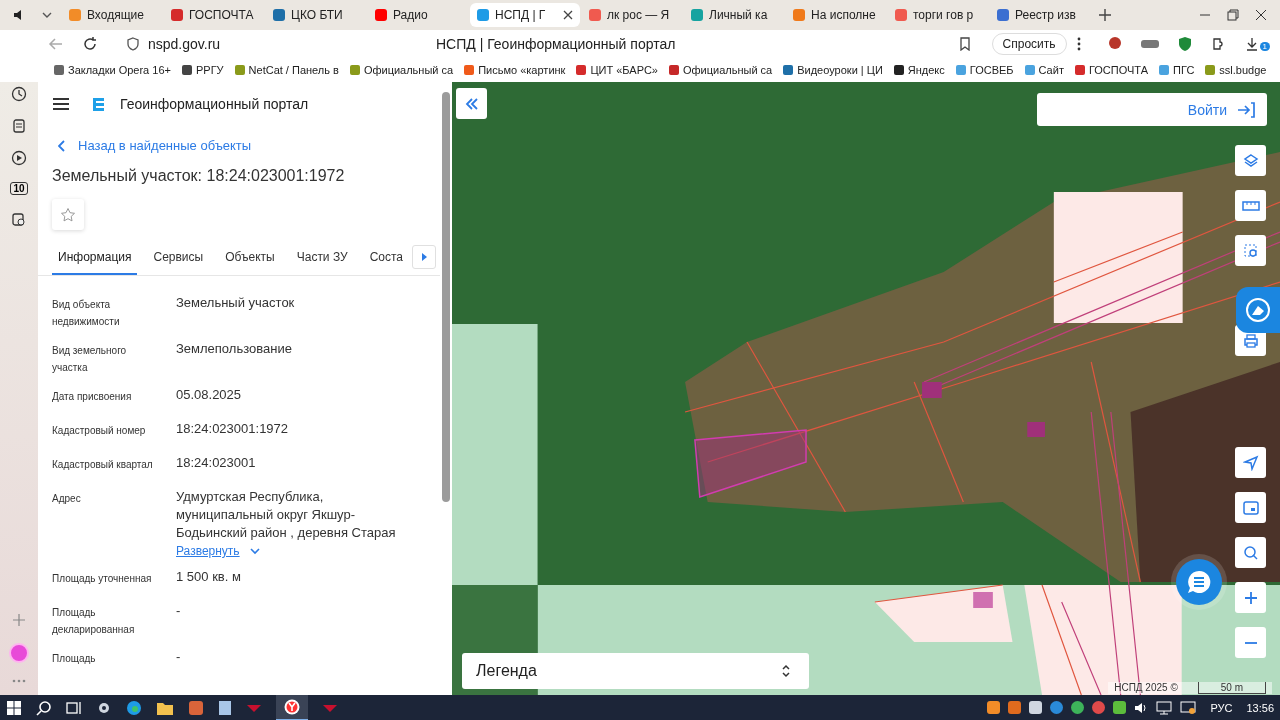 Image resolution: width=1280 pixels, height=720 pixels. What do you see at coordinates (250, 258) in the screenshot?
I see `info-tab: Объекты` at bounding box center [250, 258].